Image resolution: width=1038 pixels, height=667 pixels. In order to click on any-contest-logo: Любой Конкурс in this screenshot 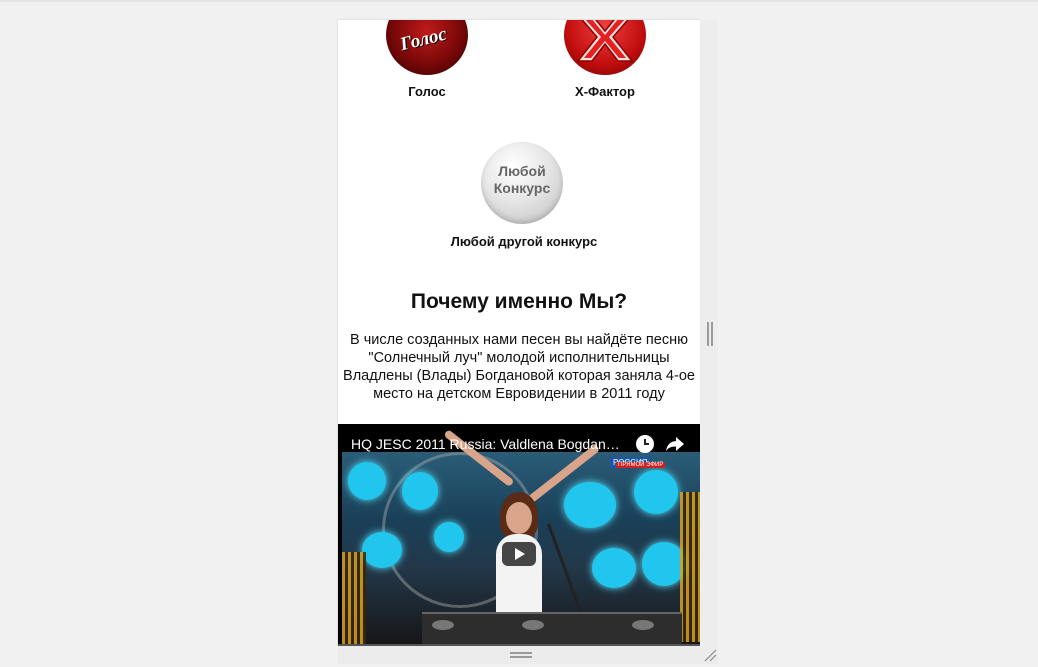, I will do `click(522, 183)`.